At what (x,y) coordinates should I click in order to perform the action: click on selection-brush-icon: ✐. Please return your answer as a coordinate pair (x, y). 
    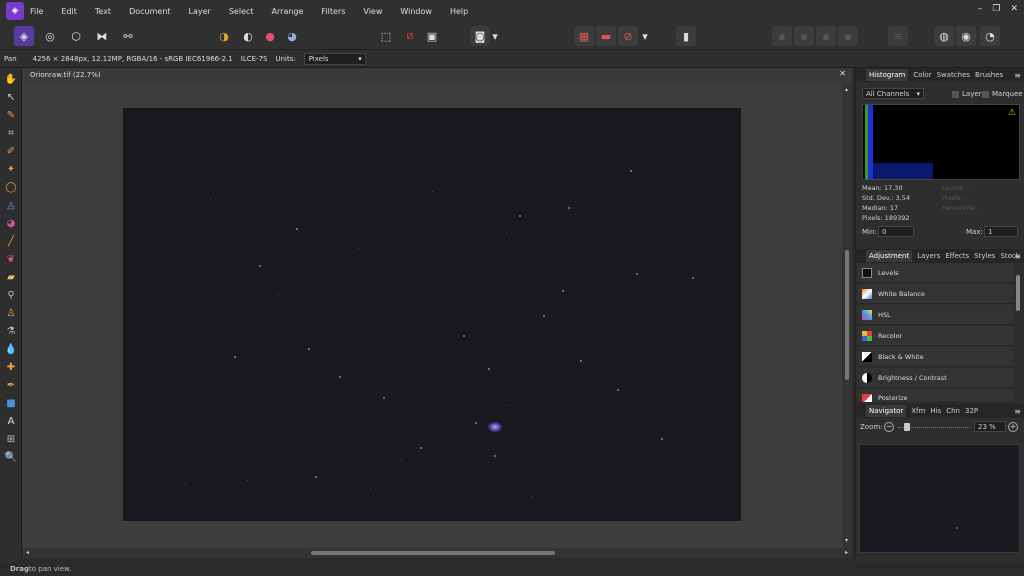
    Looking at the image, I should click on (11, 151).